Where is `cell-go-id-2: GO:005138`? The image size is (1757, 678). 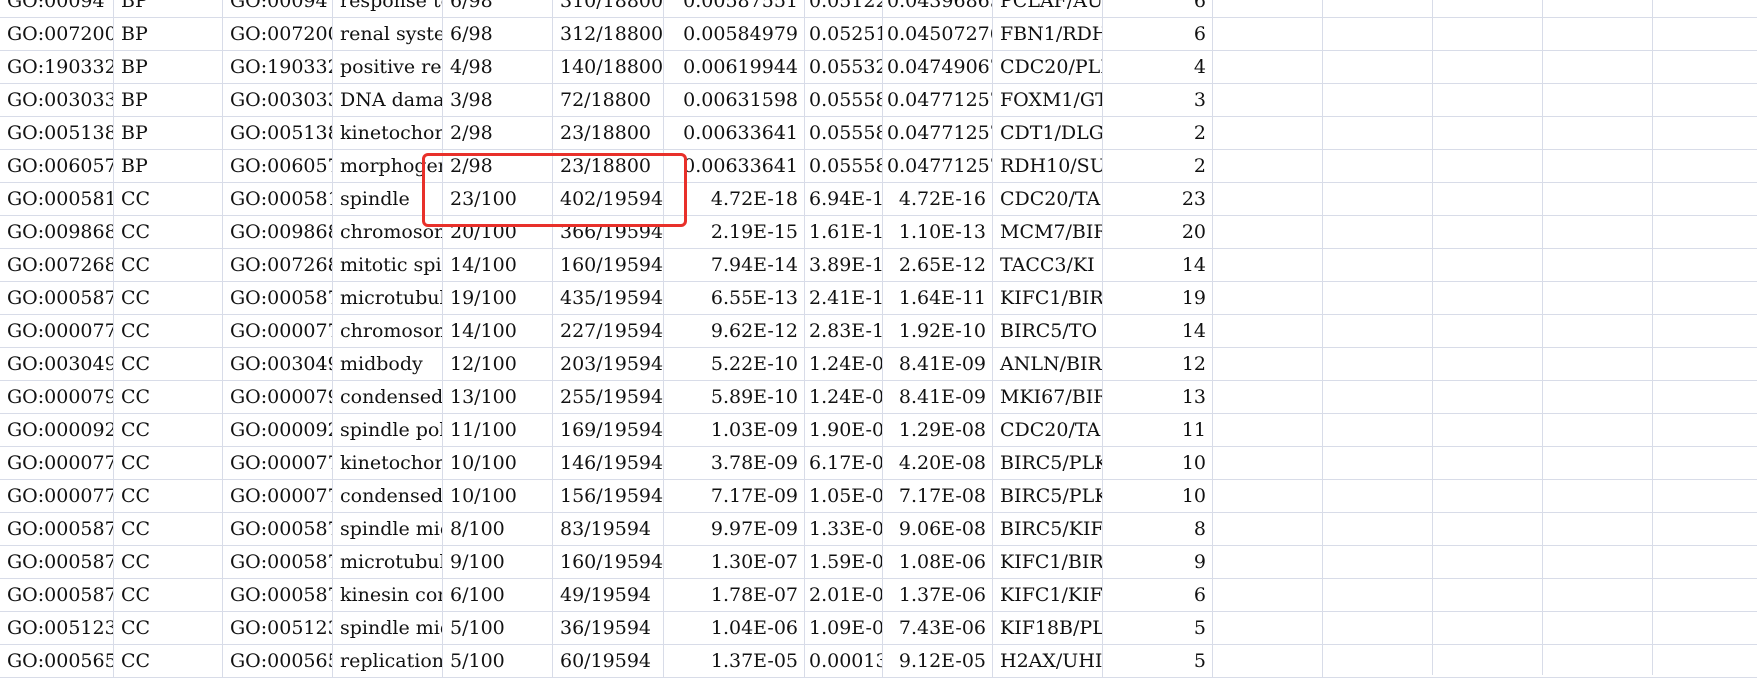 cell-go-id-2: GO:005138 is located at coordinates (278, 133).